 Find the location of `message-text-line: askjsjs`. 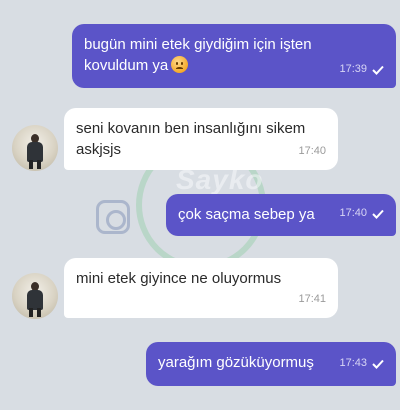

message-text-line: askjsjs is located at coordinates (99, 149).